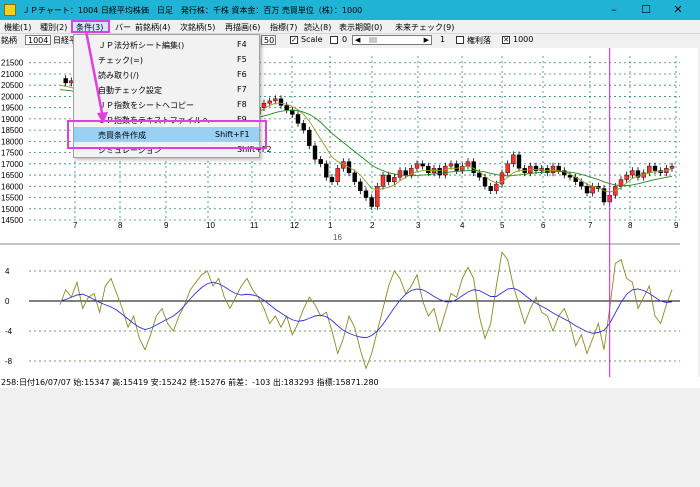 This screenshot has height=487, width=700. What do you see at coordinates (94, 74) in the screenshot?
I see `annotation-arrow-line` at bounding box center [94, 74].